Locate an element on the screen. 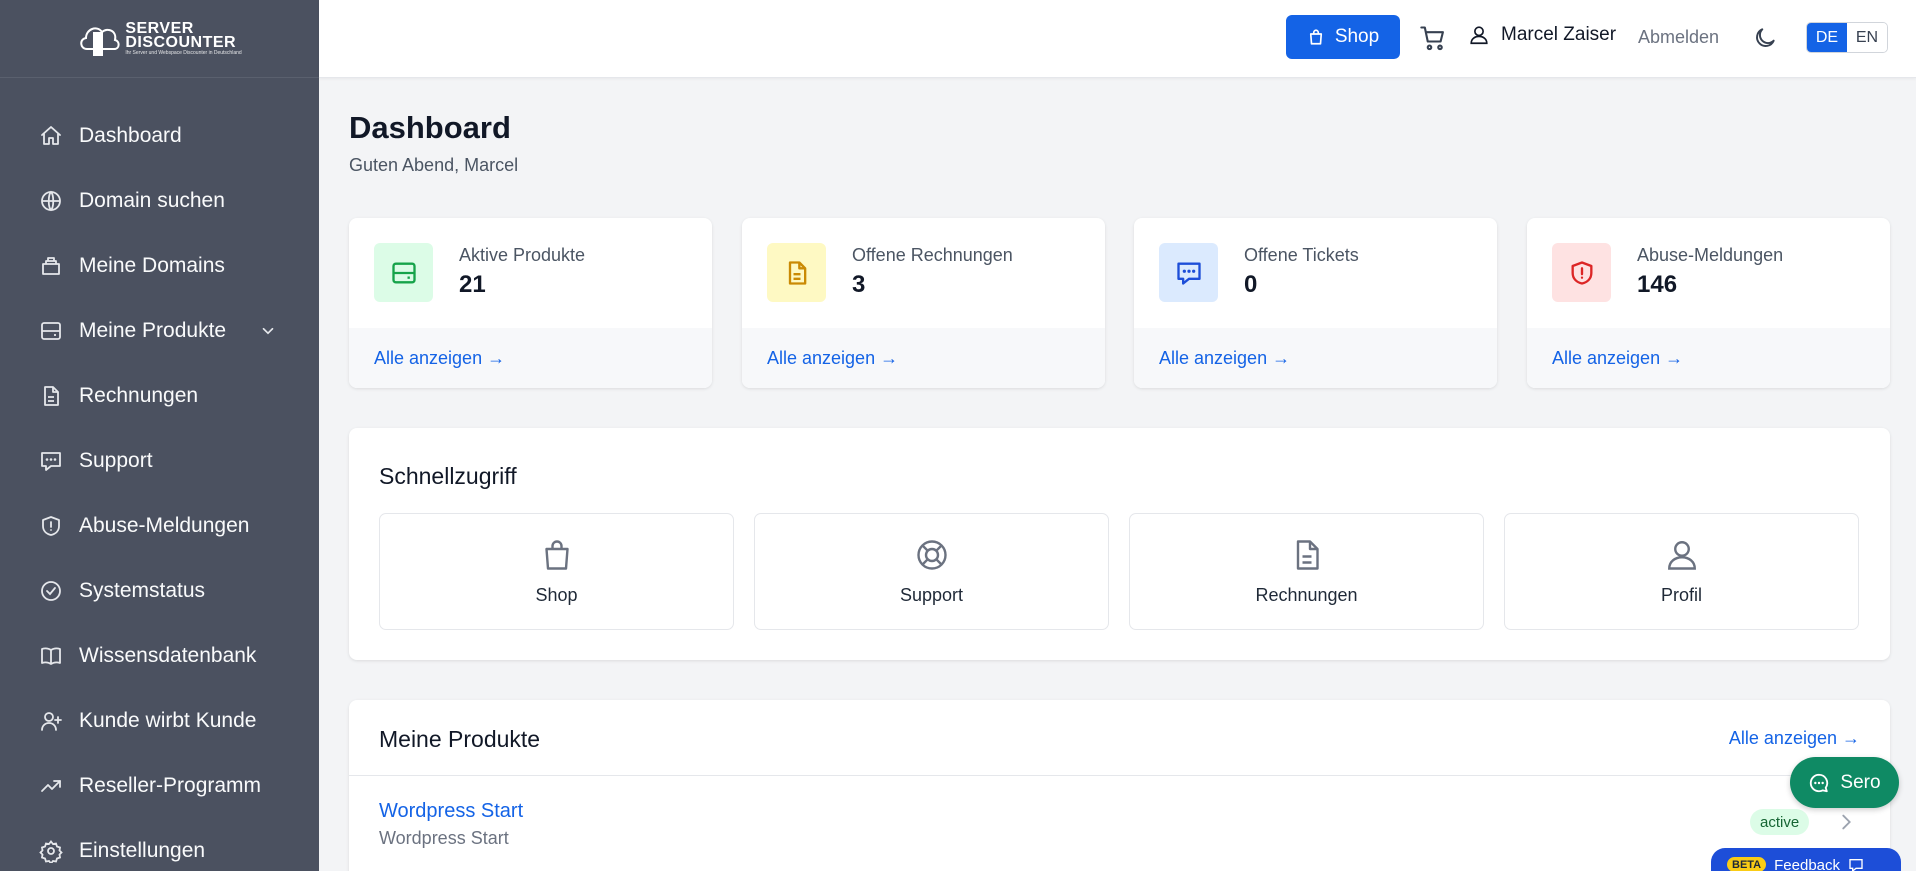  page-title: Dashboard is located at coordinates (430, 127).